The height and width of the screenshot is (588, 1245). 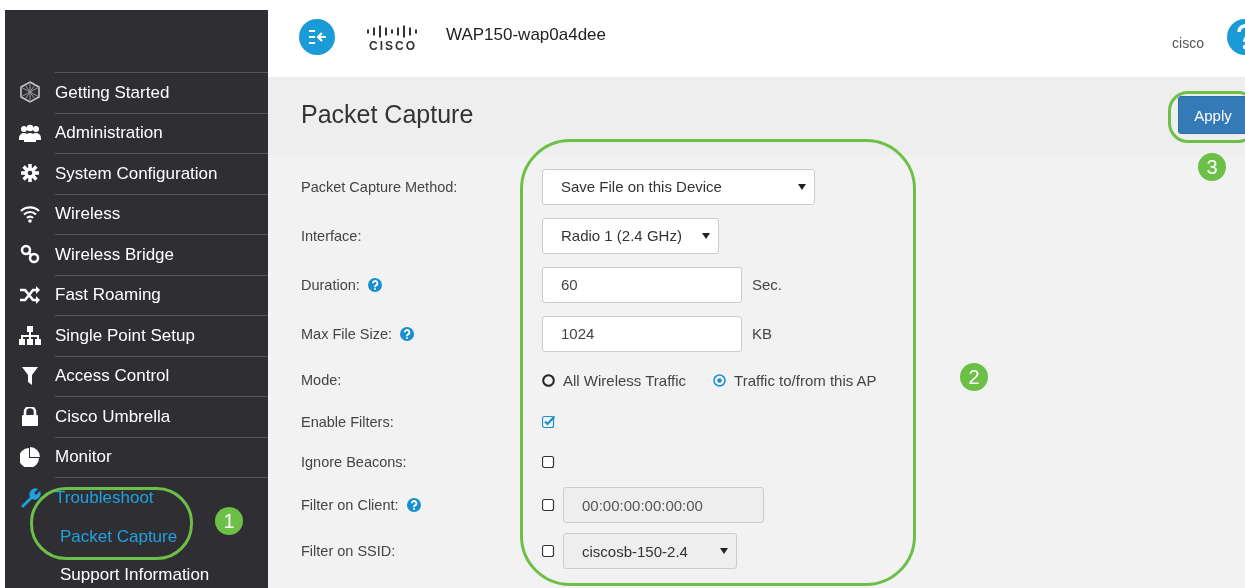 I want to click on field-label: Filter on SSID:, so click(x=348, y=551).